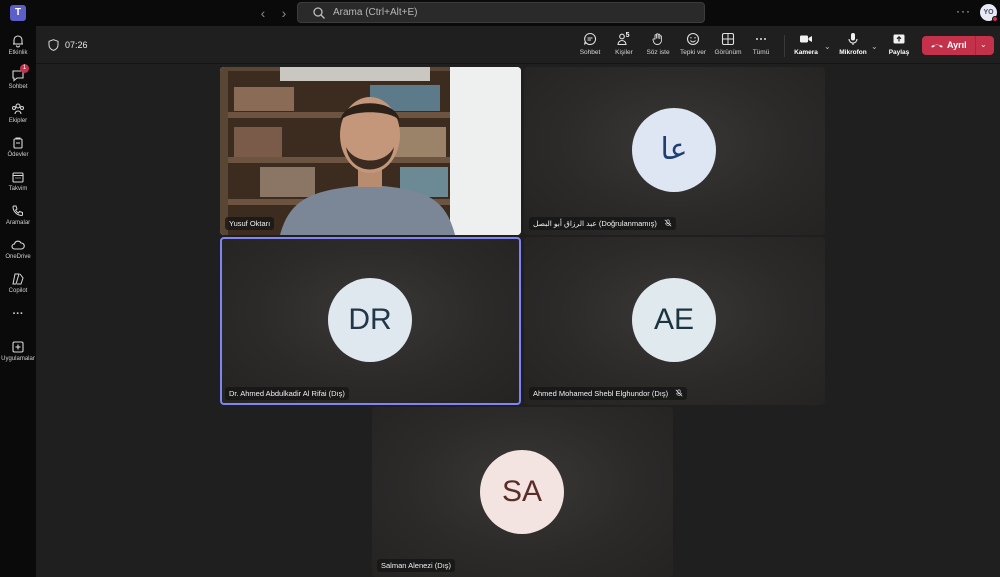  Describe the element at coordinates (18, 80) in the screenshot. I see `rail-item-chat: 1 Sohbet` at that location.